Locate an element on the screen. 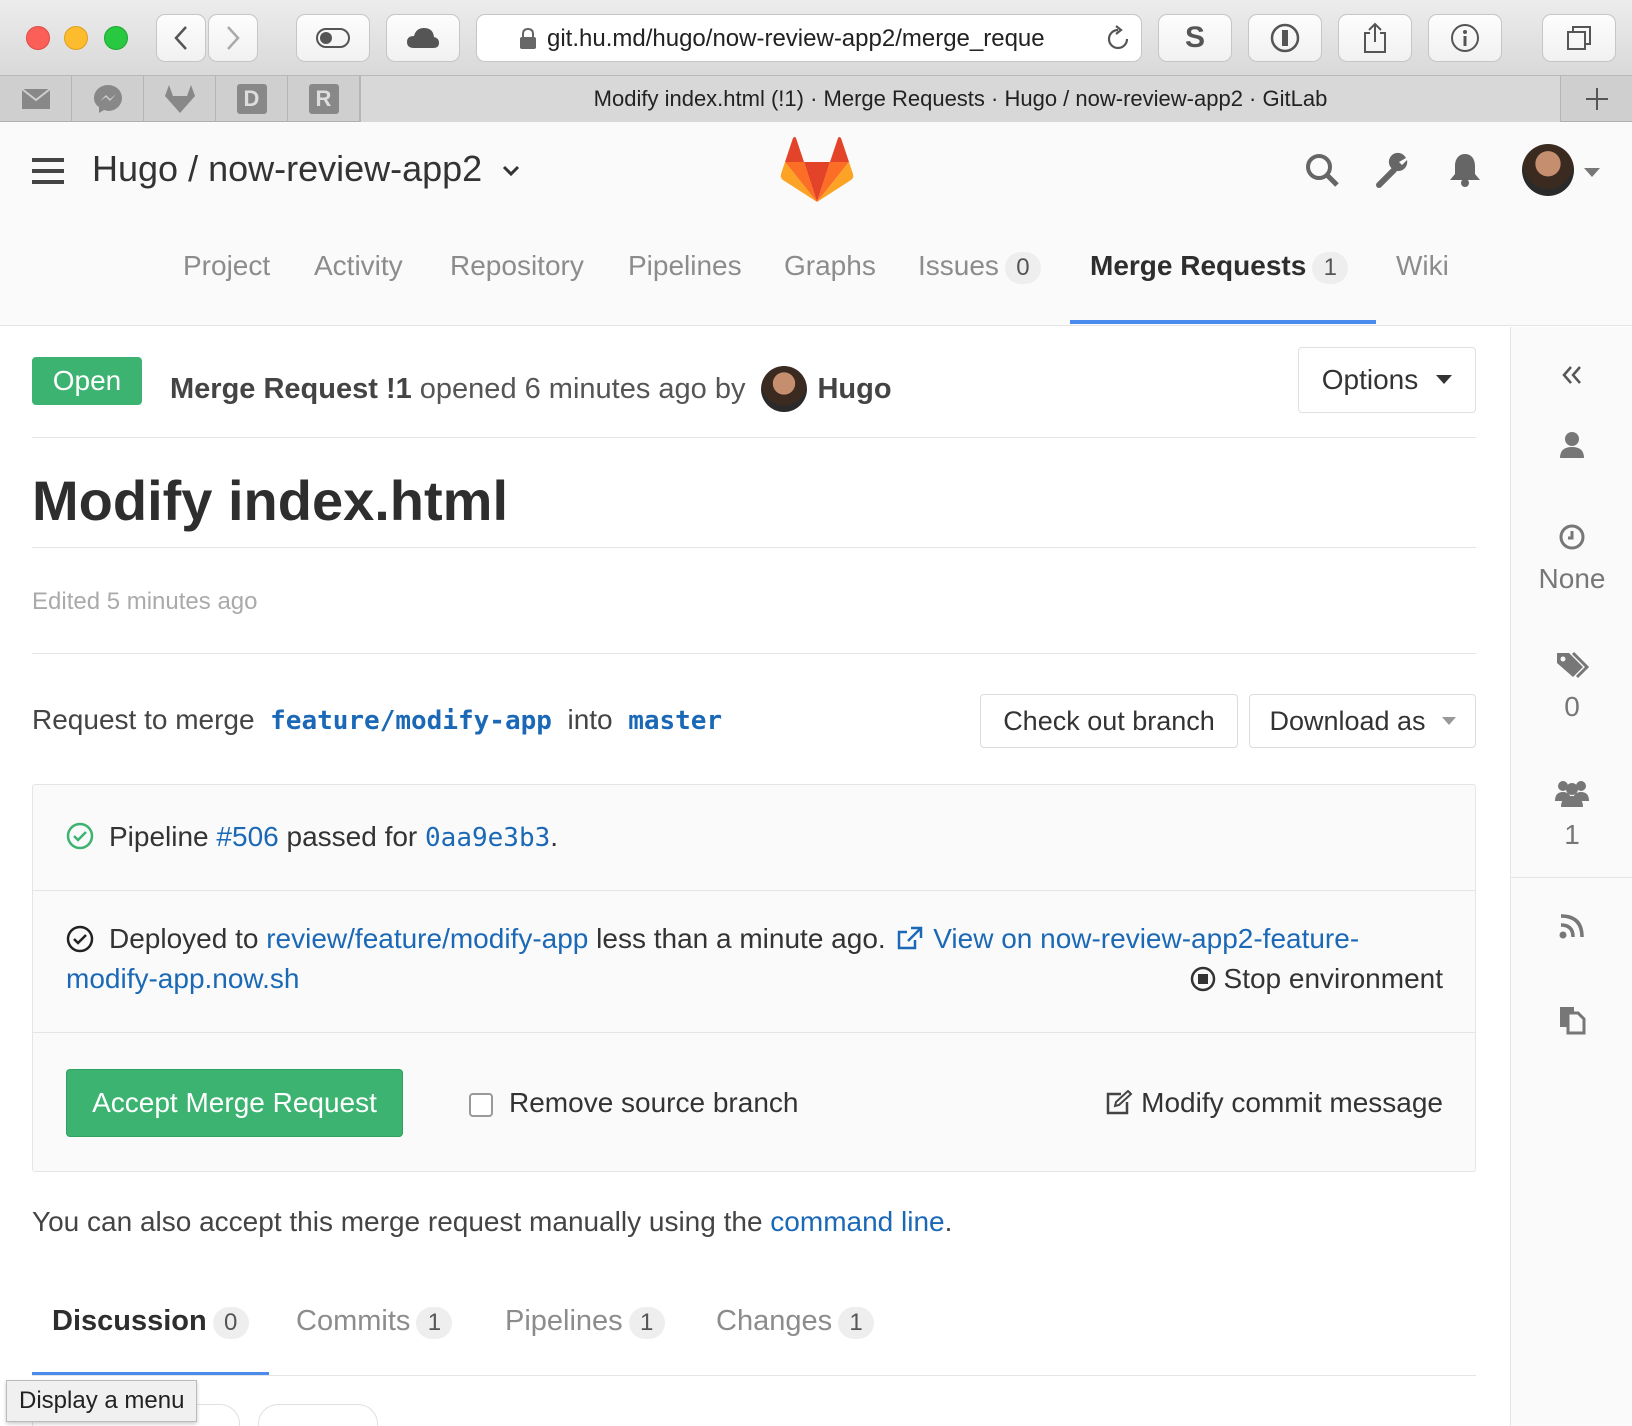 Image resolution: width=1632 pixels, height=1426 pixels. info-button is located at coordinates (1465, 38).